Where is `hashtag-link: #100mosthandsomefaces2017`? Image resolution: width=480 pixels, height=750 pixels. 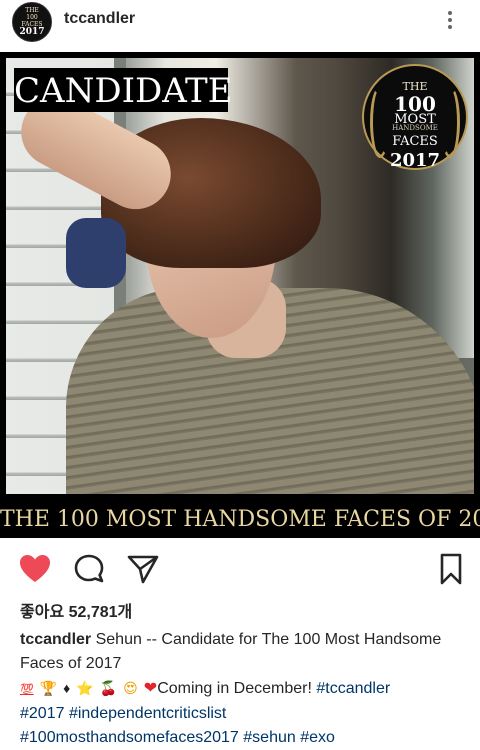
hashtag-link: #100mosthandsomefaces2017 is located at coordinates (129, 737).